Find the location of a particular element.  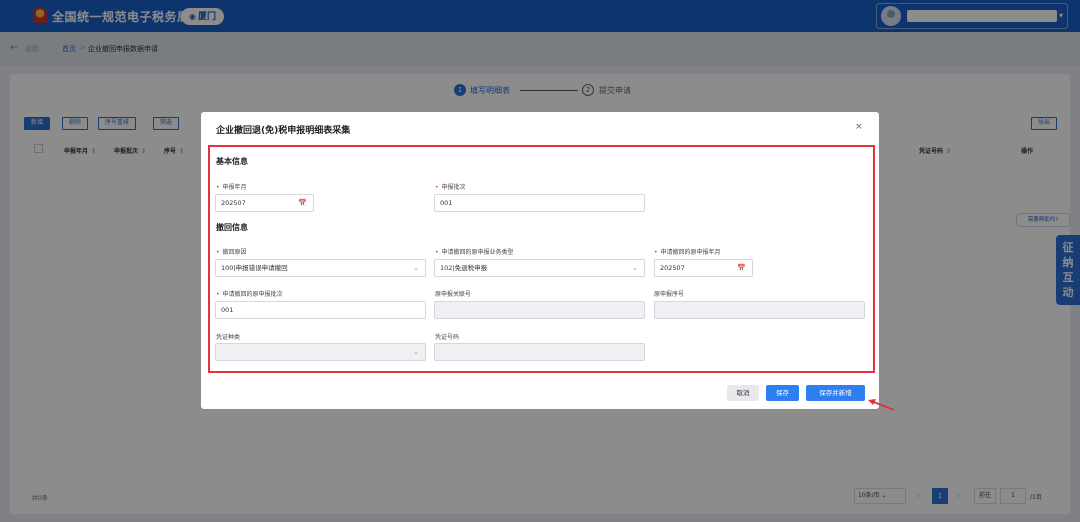

withdraw-reason-select: 100|申报错误申请撤回 ⌄ is located at coordinates (320, 268).